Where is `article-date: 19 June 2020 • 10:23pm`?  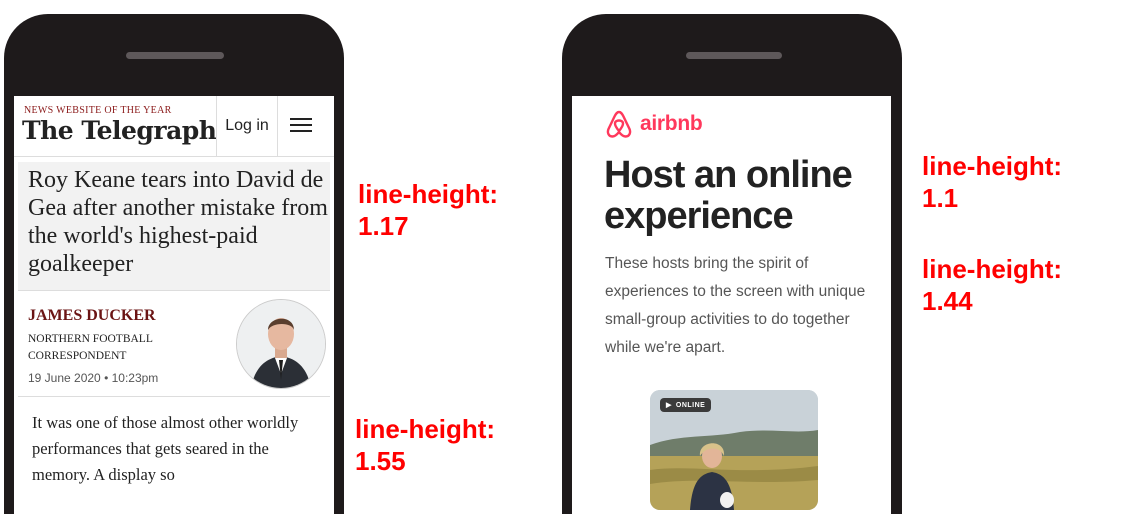 article-date: 19 June 2020 • 10:23pm is located at coordinates (93, 378).